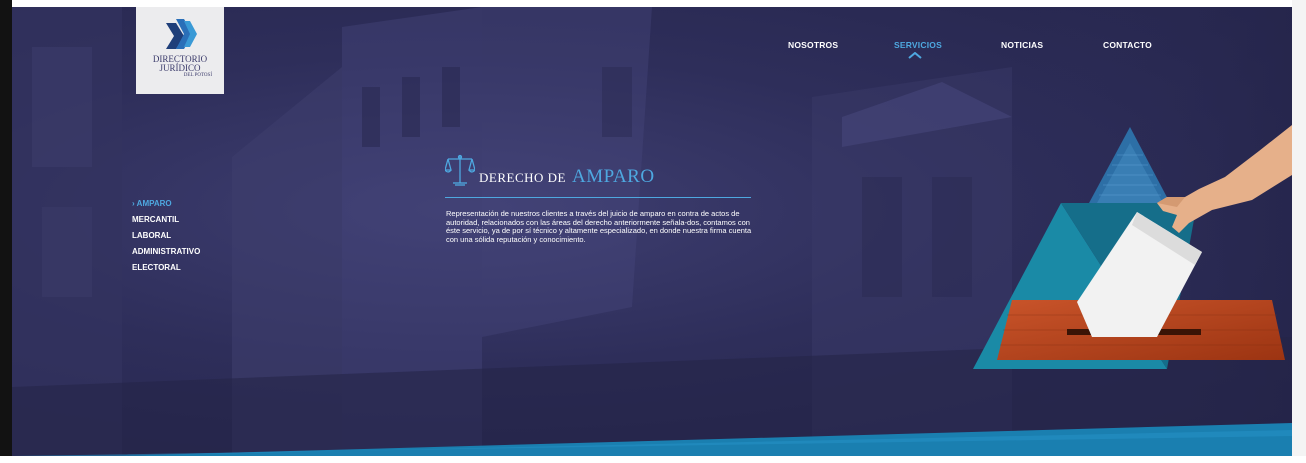 The width and height of the screenshot is (1306, 463). What do you see at coordinates (166, 251) in the screenshot?
I see `sidebar-item-administrativo: ADMINISTRATIVO` at bounding box center [166, 251].